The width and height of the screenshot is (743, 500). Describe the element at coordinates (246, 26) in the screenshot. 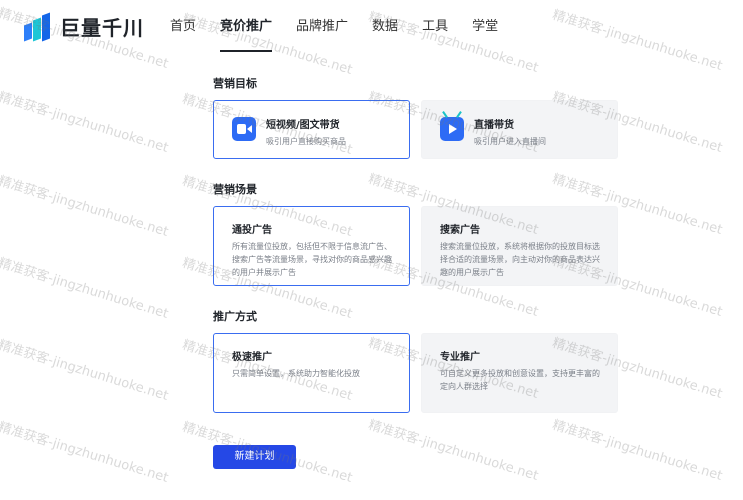

I see `nav-item-bidding: 竞价推广` at that location.